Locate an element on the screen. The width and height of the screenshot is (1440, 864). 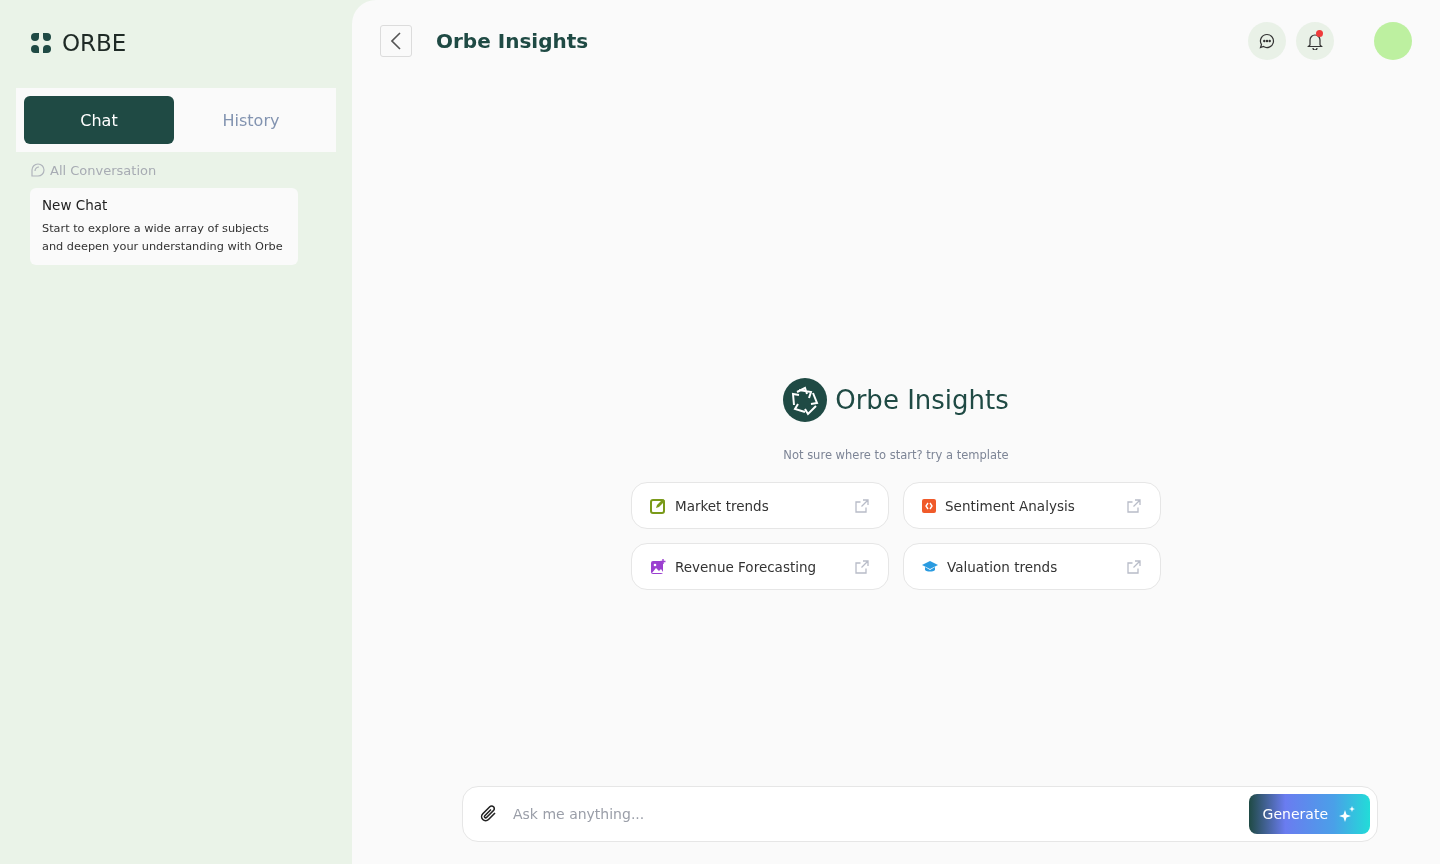
messages-button is located at coordinates (1267, 41).